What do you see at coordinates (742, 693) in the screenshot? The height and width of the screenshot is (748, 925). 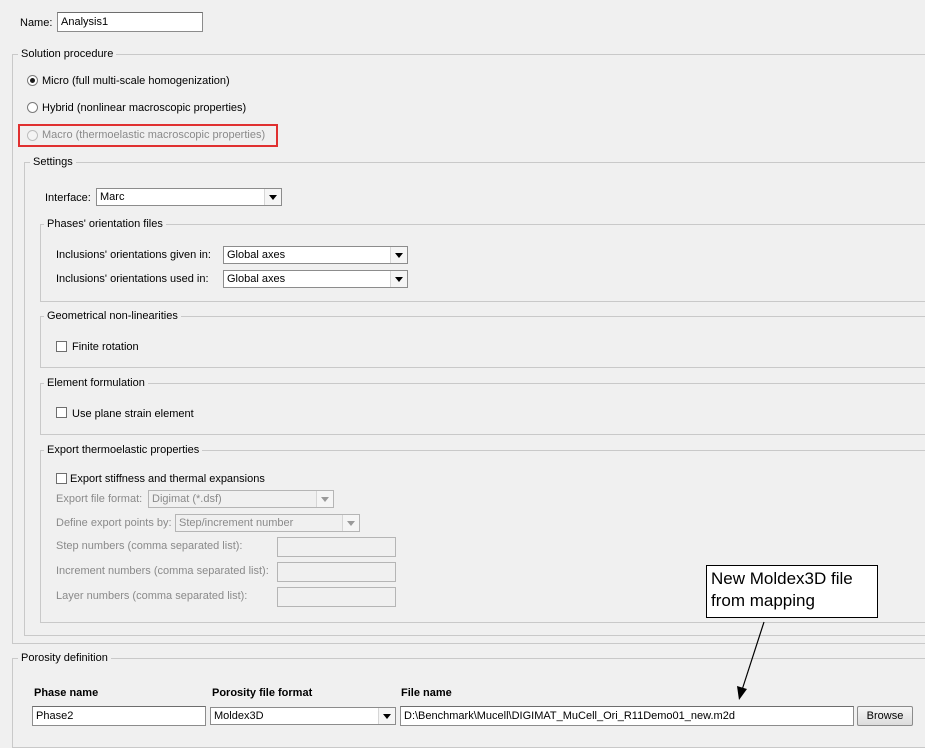 I see `annotation-arrow-head` at bounding box center [742, 693].